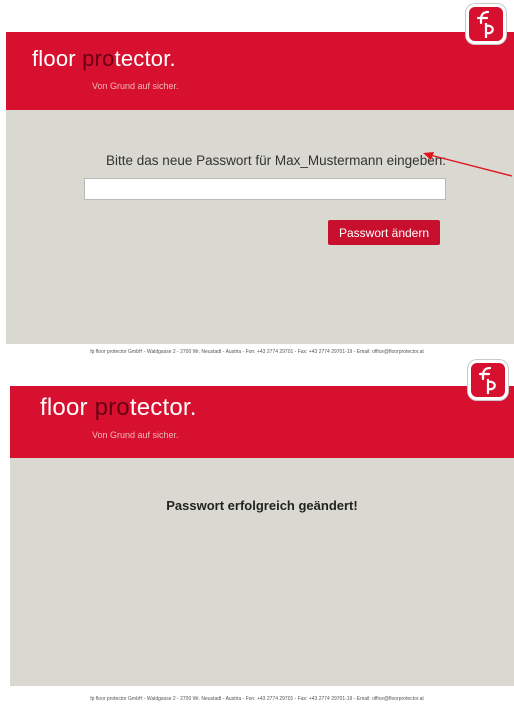  I want to click on change-password-button: Passwort ändern, so click(384, 232).